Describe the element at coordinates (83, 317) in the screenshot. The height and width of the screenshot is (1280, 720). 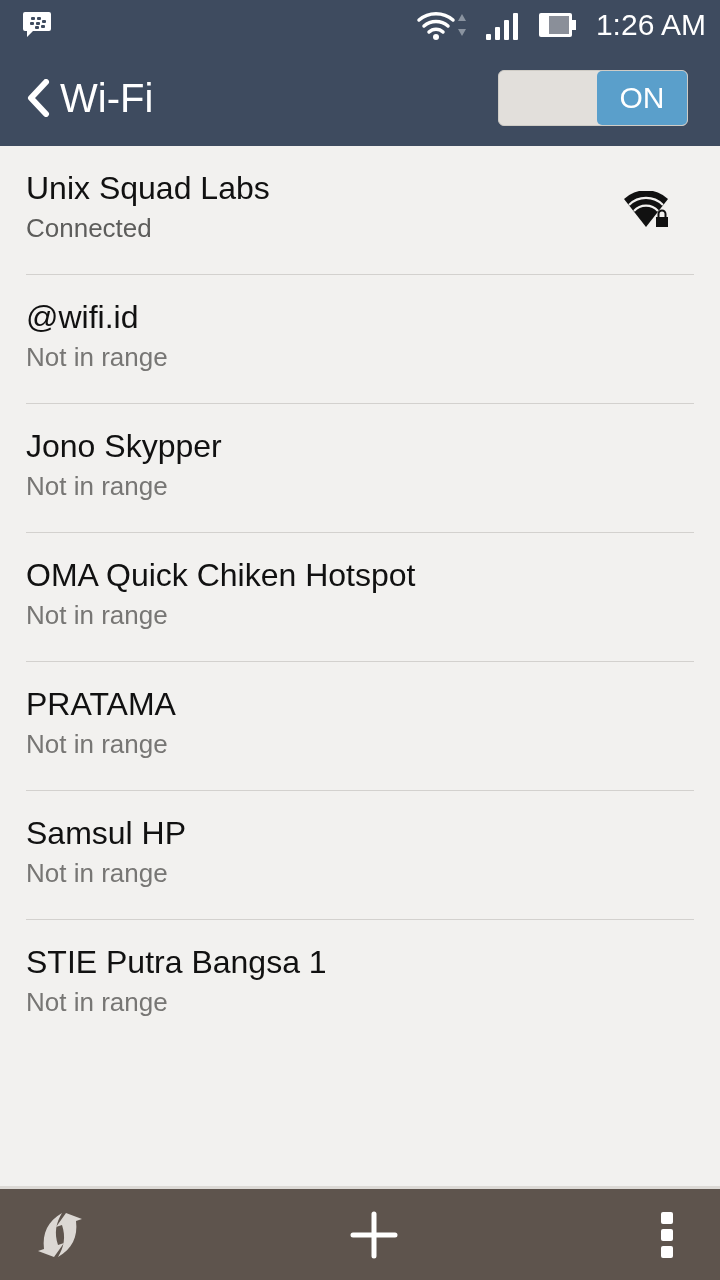
I see `network-name: @wifi.id` at that location.